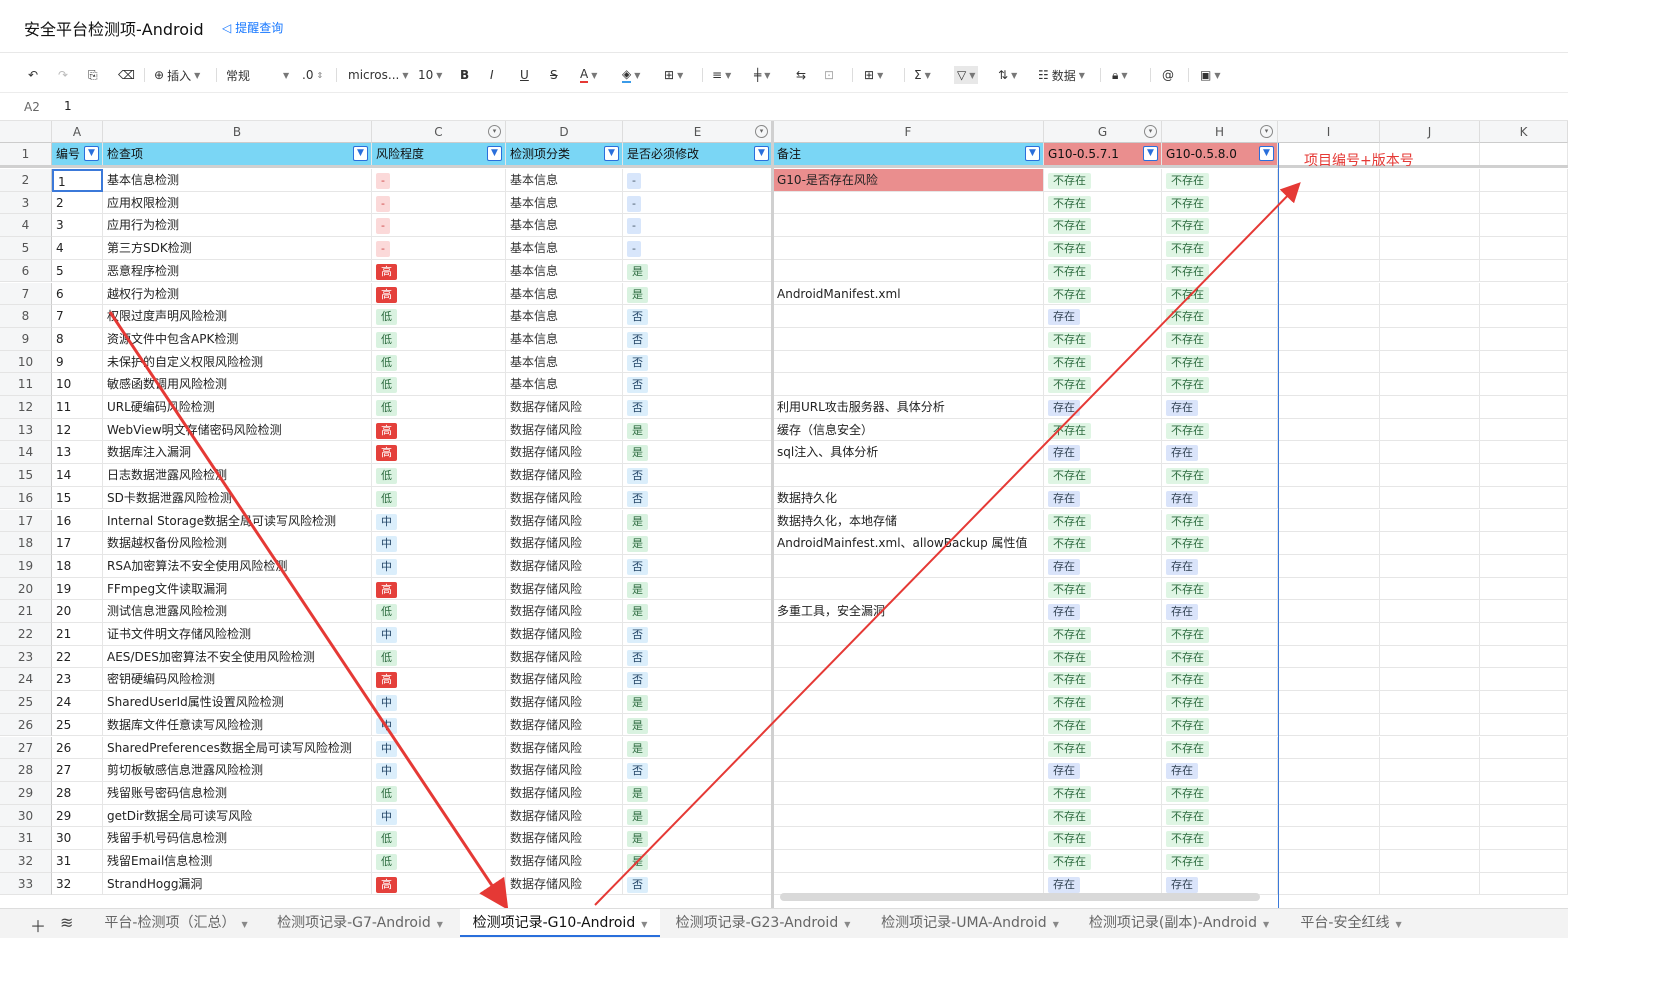 The width and height of the screenshot is (1660, 992). Describe the element at coordinates (176, 923) in the screenshot. I see `sheet-tab: 平台-检测项（汇总） ▼` at that location.